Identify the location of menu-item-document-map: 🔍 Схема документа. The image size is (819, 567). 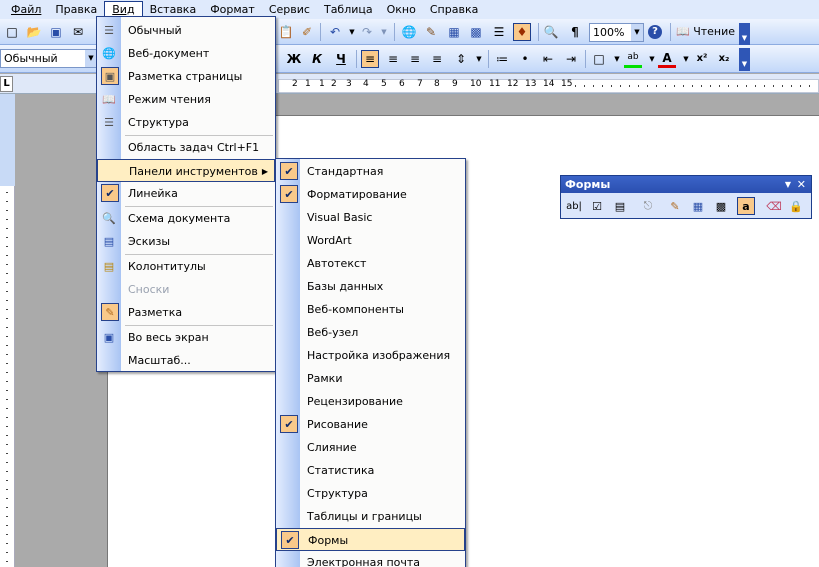
(186, 218).